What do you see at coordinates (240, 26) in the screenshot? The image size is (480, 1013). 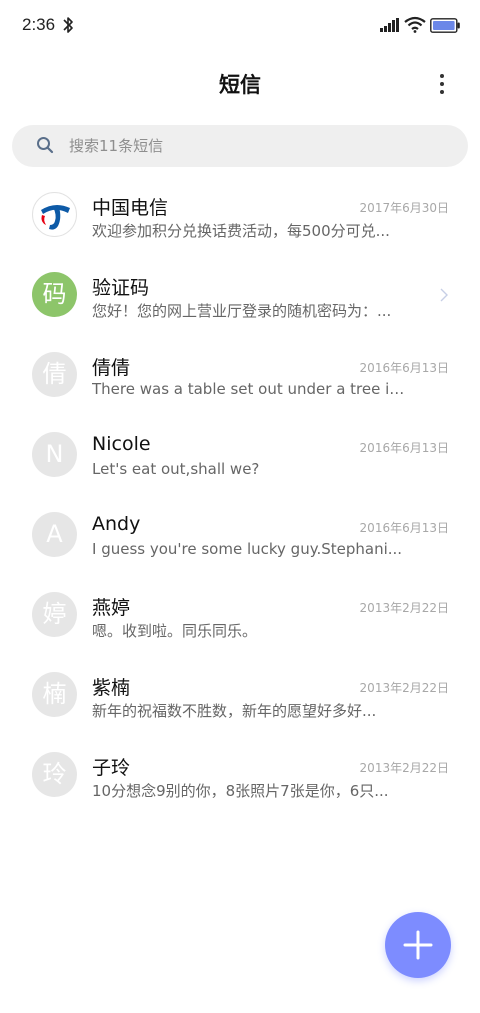 I see `status-bar: 2:36` at bounding box center [240, 26].